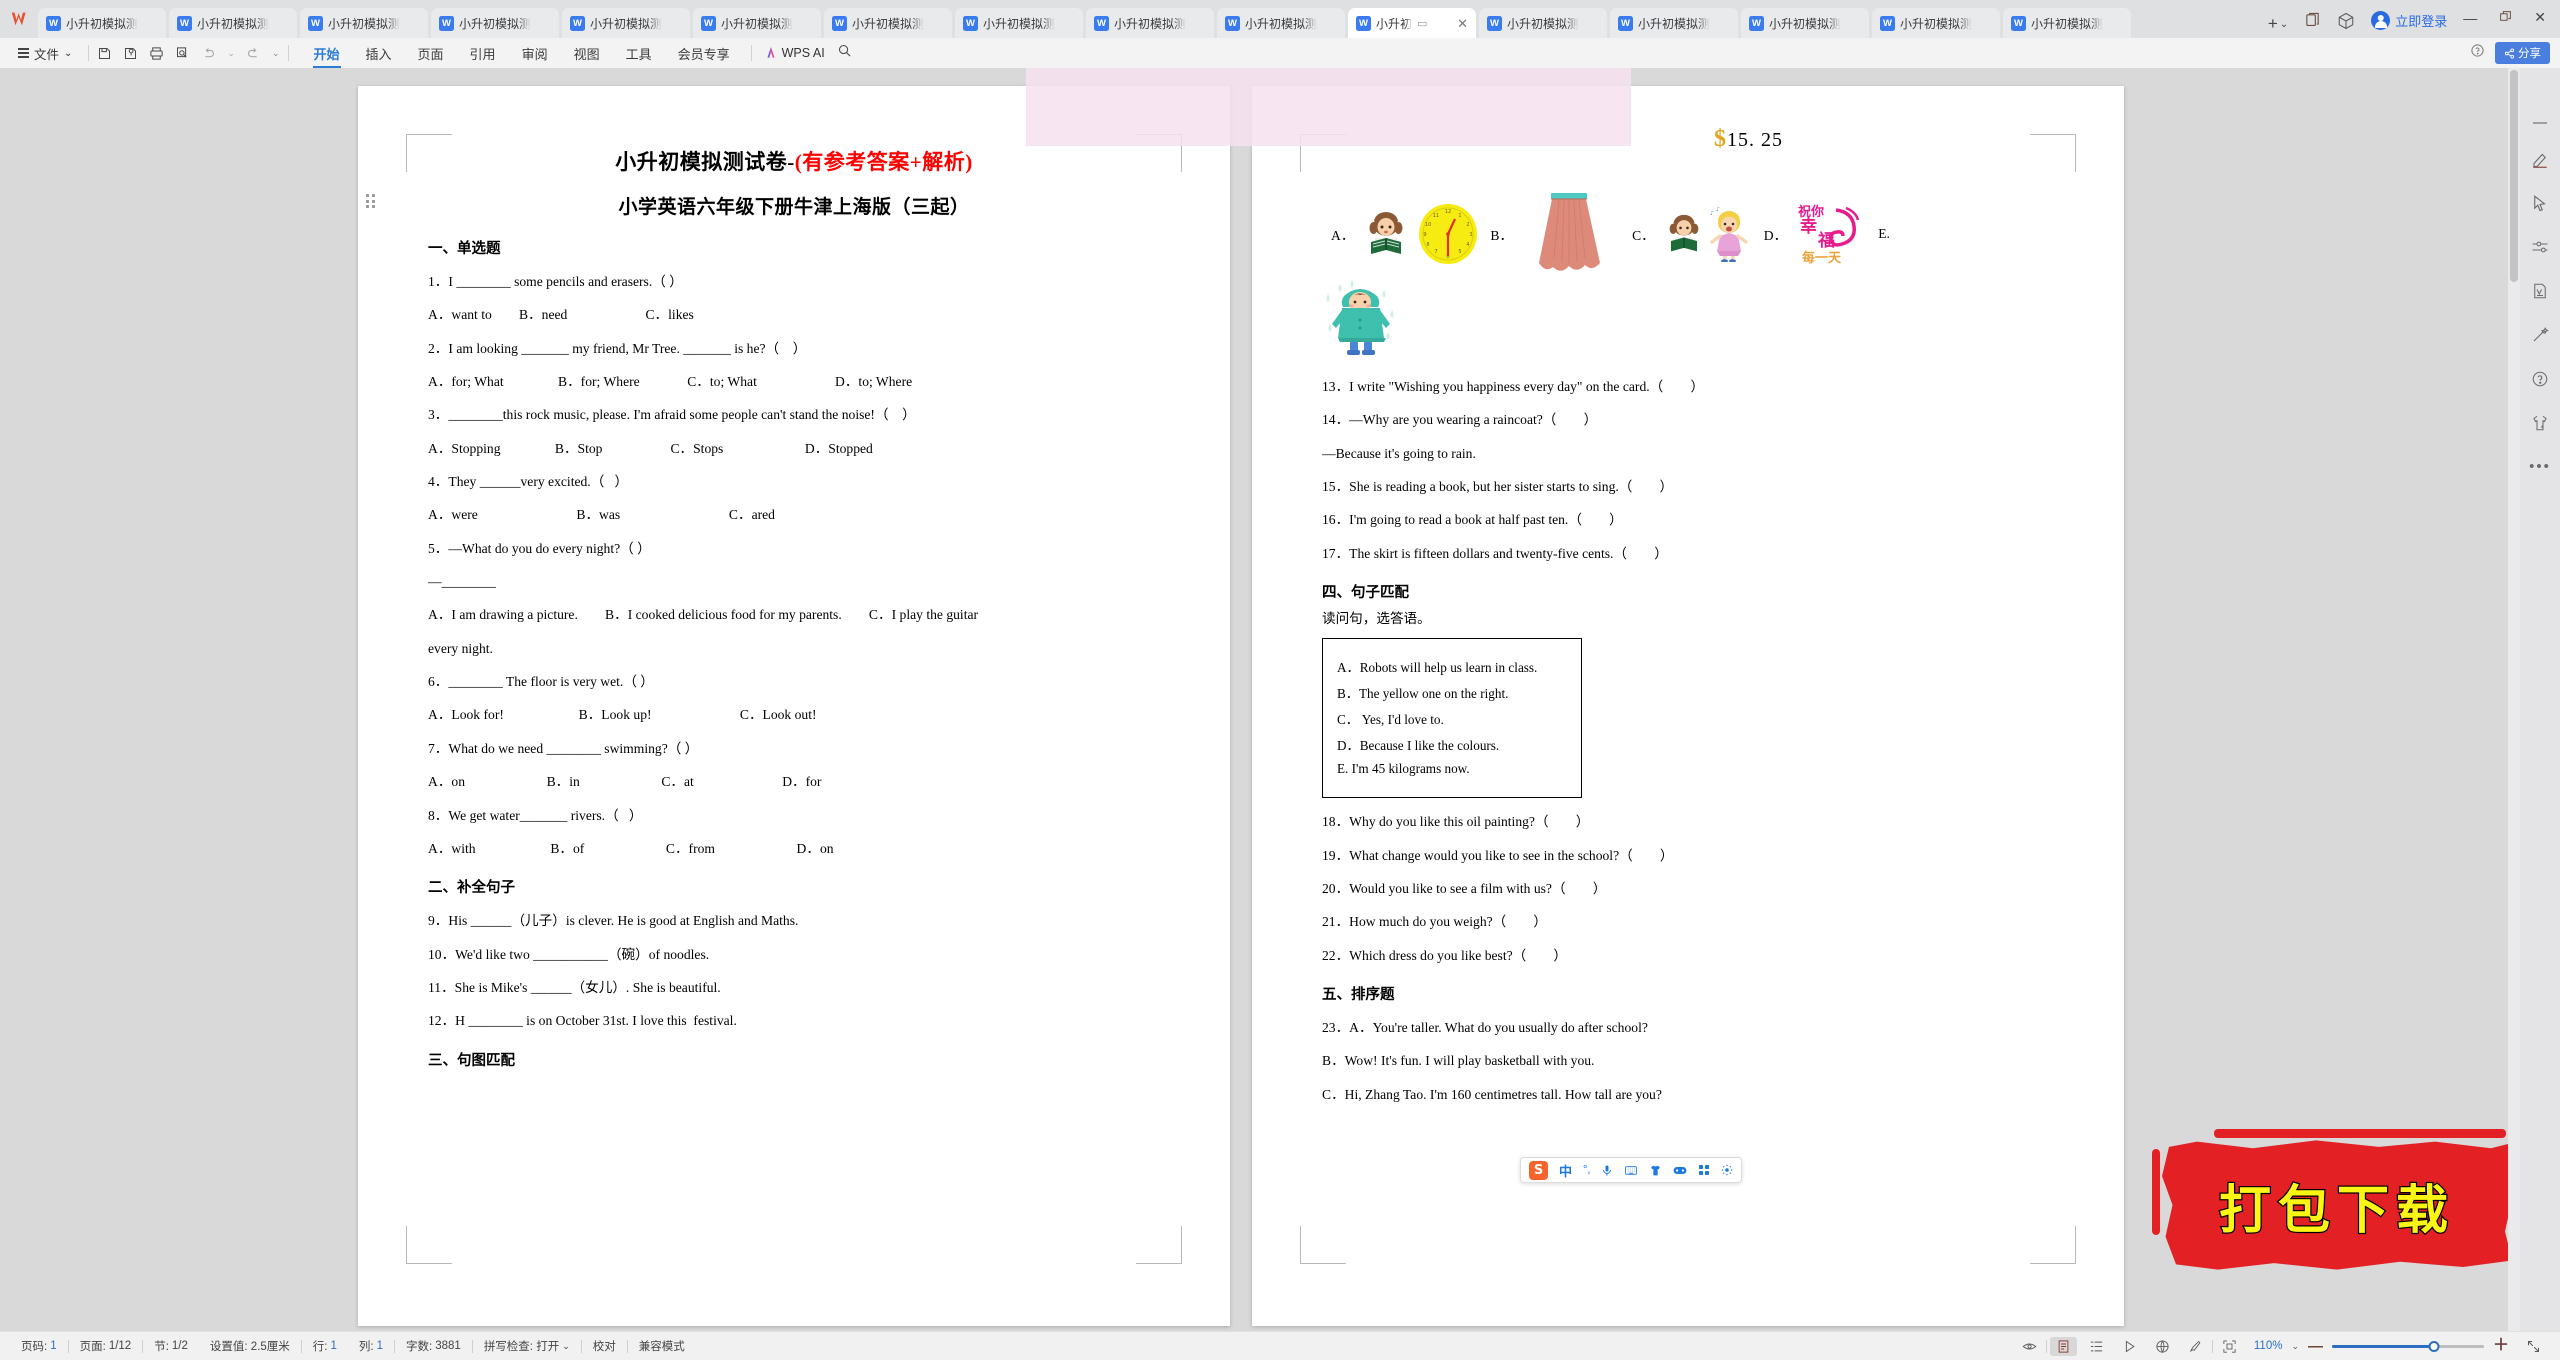 This screenshot has width=2560, height=1360. I want to click on sliders-icon, so click(2540, 247).